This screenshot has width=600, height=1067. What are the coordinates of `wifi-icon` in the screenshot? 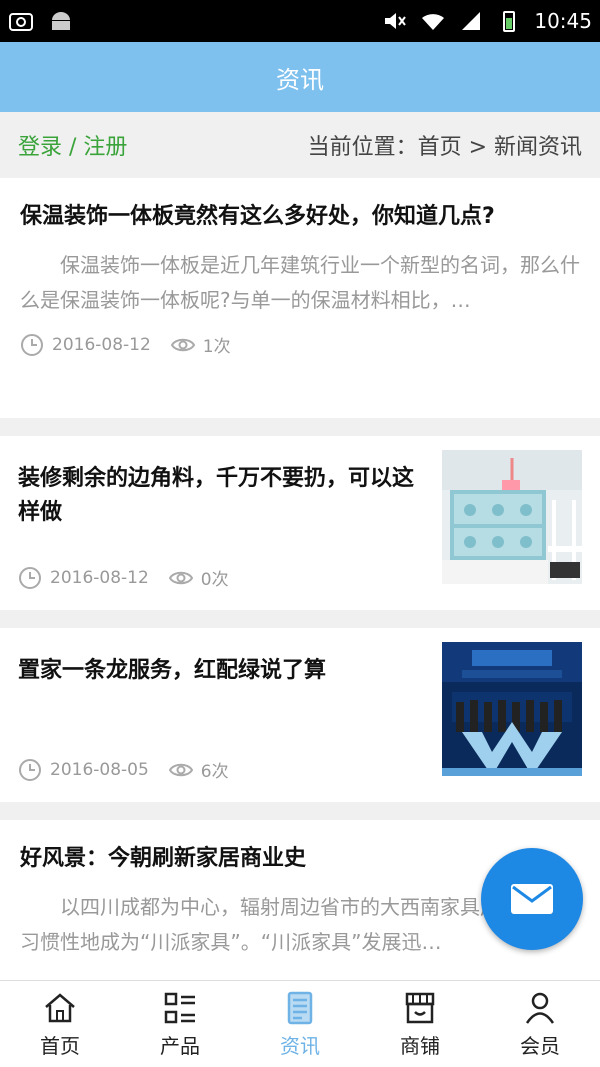 It's located at (433, 22).